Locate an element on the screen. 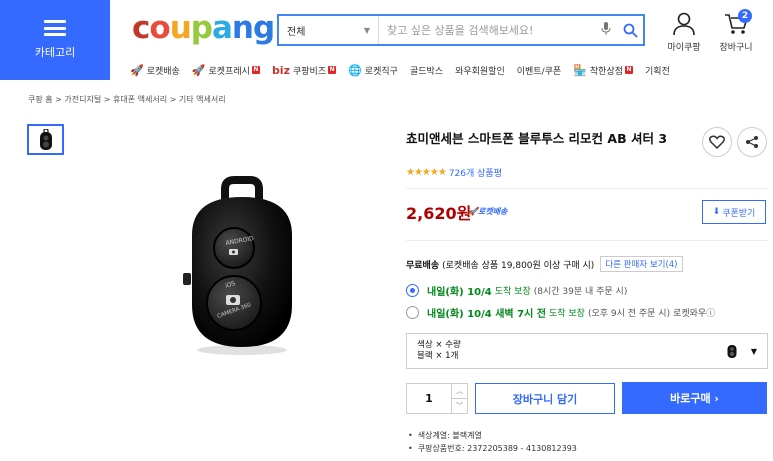 Image resolution: width=773 pixels, height=461 pixels. coupon-download-button: ⬇ 쿠폰받기 is located at coordinates (734, 212).